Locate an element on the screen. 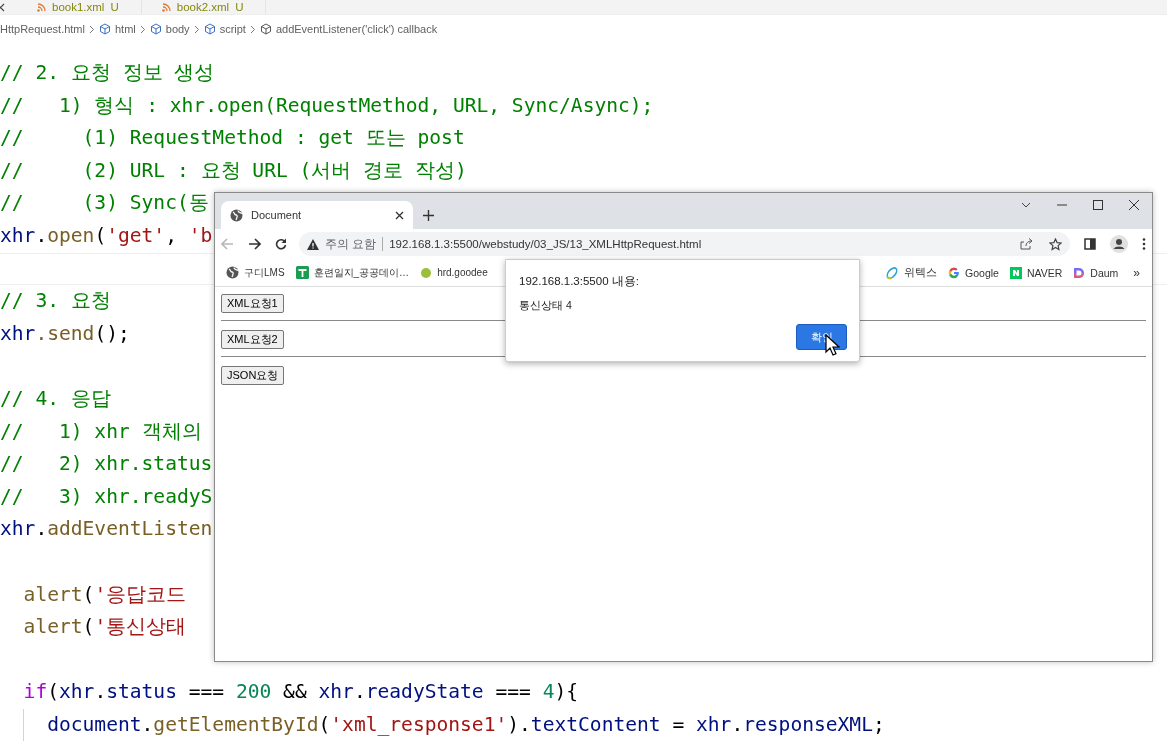 The height and width of the screenshot is (746, 1167). daum-icon is located at coordinates (1079, 272).